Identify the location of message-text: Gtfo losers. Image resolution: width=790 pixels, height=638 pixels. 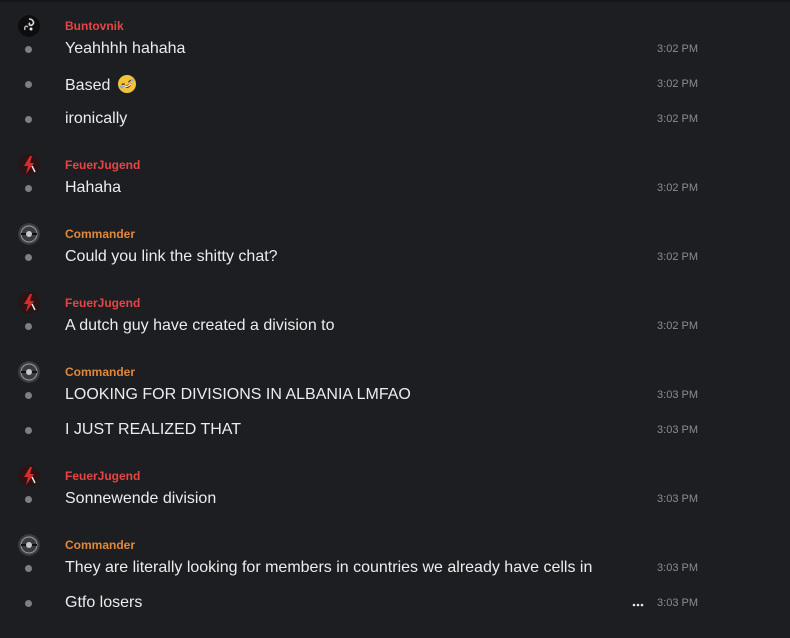
(104, 602).